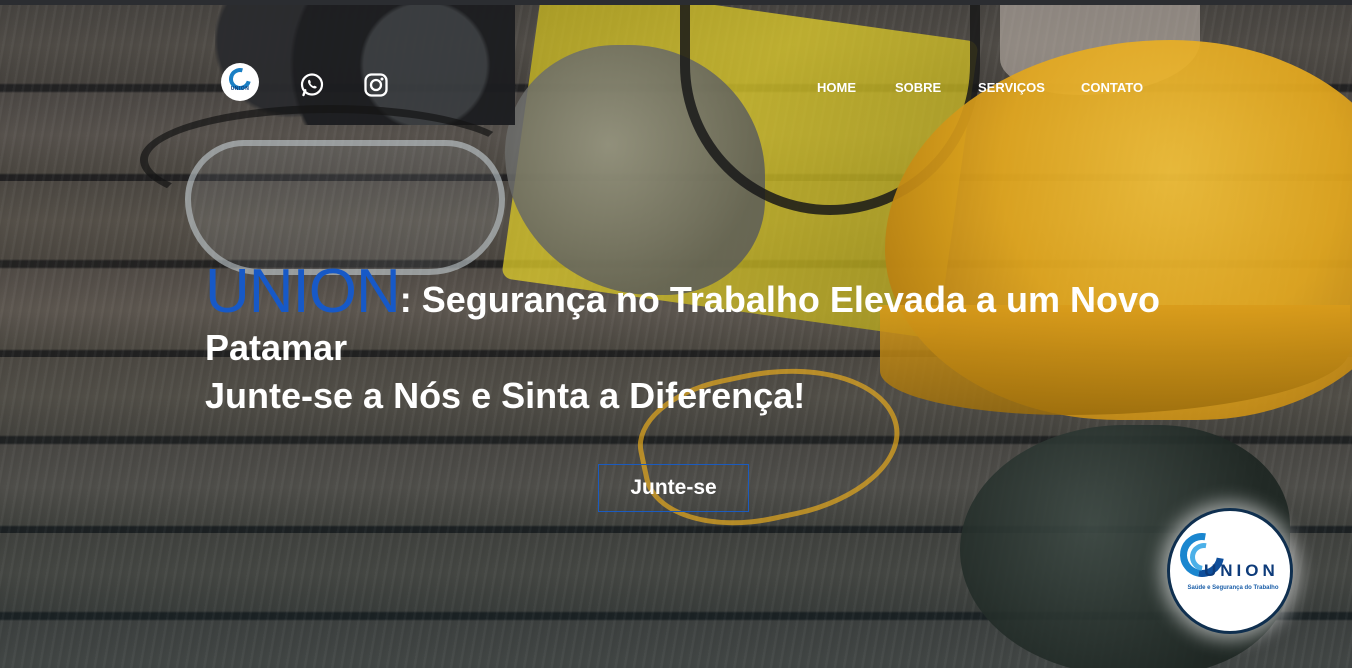  What do you see at coordinates (1241, 570) in the screenshot?
I see `badge-name: UNION` at bounding box center [1241, 570].